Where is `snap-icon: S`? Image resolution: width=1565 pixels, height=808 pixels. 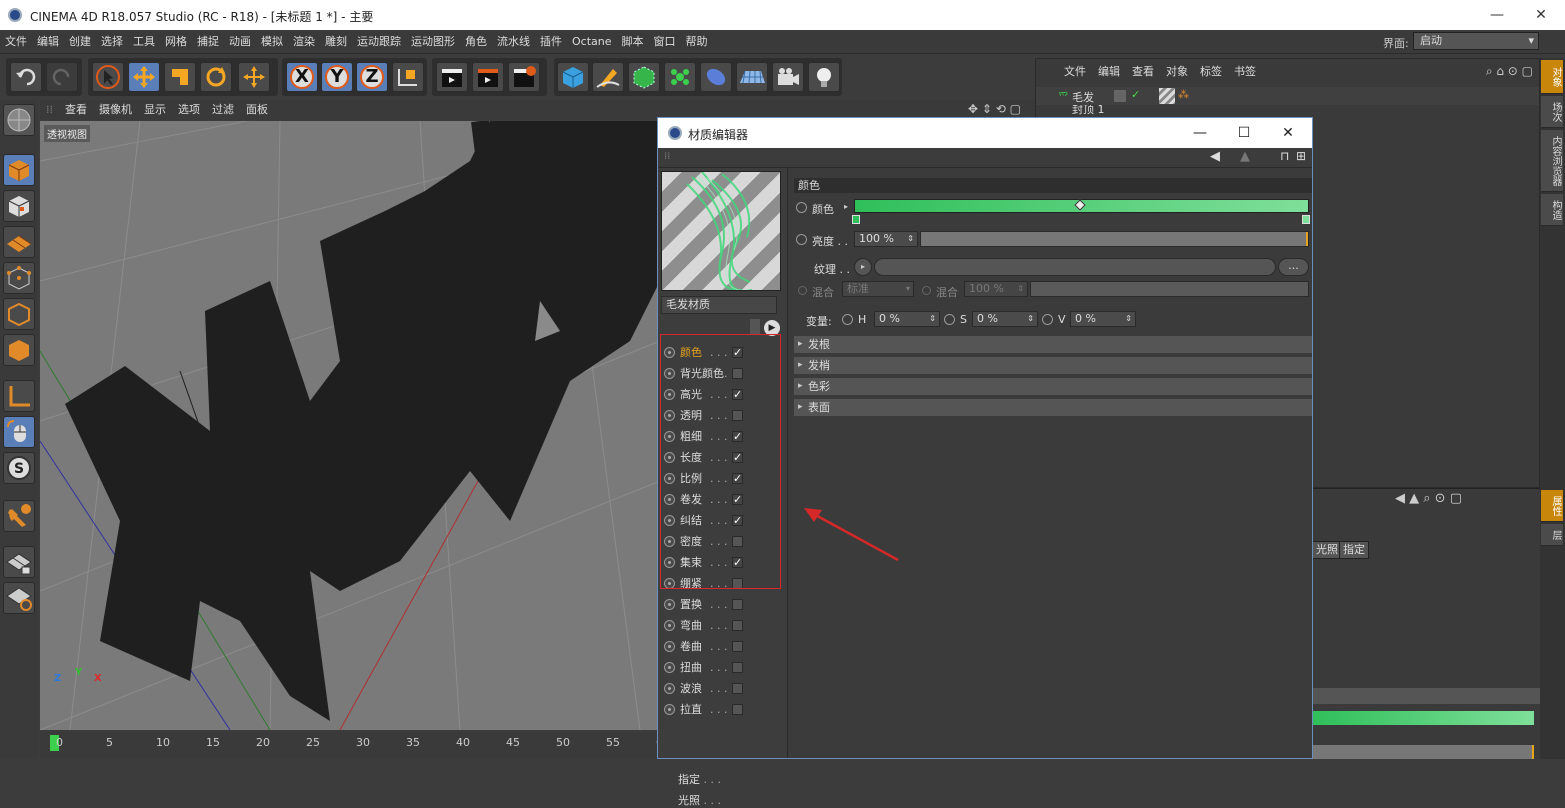 snap-icon: S is located at coordinates (19, 468).